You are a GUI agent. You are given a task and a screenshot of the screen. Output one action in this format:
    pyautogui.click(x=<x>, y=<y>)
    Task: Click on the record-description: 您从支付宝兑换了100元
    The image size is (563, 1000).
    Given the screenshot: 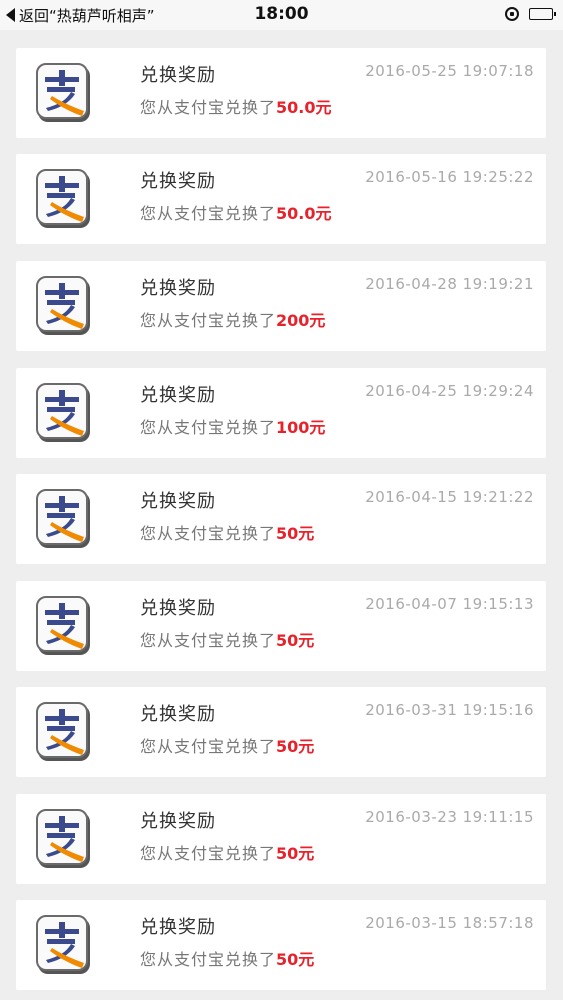 What is the action you would take?
    pyautogui.click(x=233, y=427)
    